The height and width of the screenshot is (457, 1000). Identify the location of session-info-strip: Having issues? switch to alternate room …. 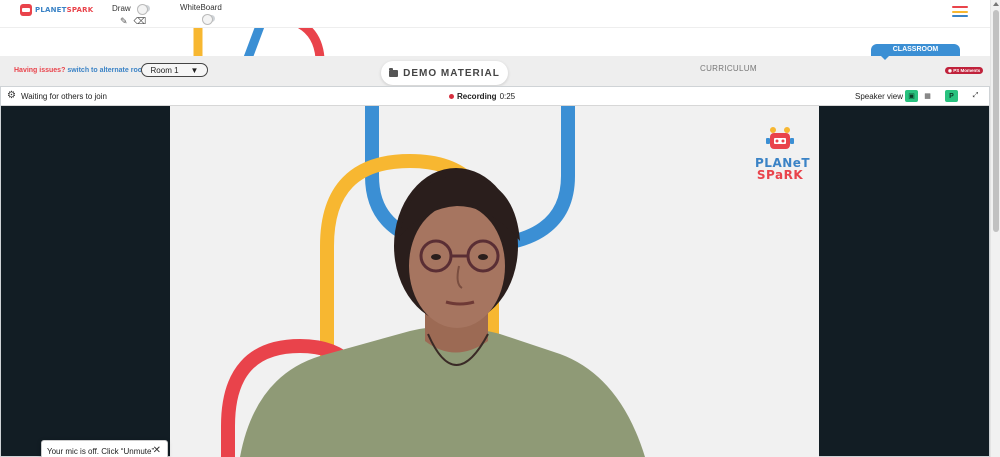
(495, 65).